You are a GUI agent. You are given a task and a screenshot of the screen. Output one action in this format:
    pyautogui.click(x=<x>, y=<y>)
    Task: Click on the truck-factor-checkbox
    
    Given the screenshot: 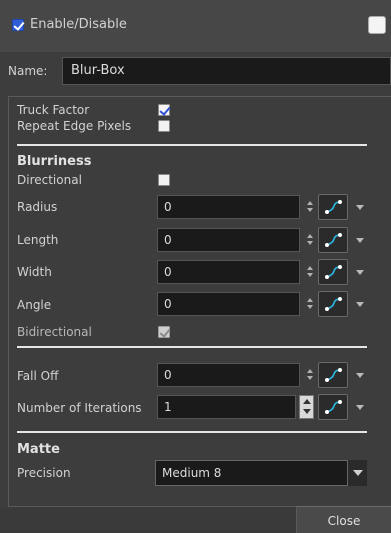 What is the action you would take?
    pyautogui.click(x=164, y=110)
    